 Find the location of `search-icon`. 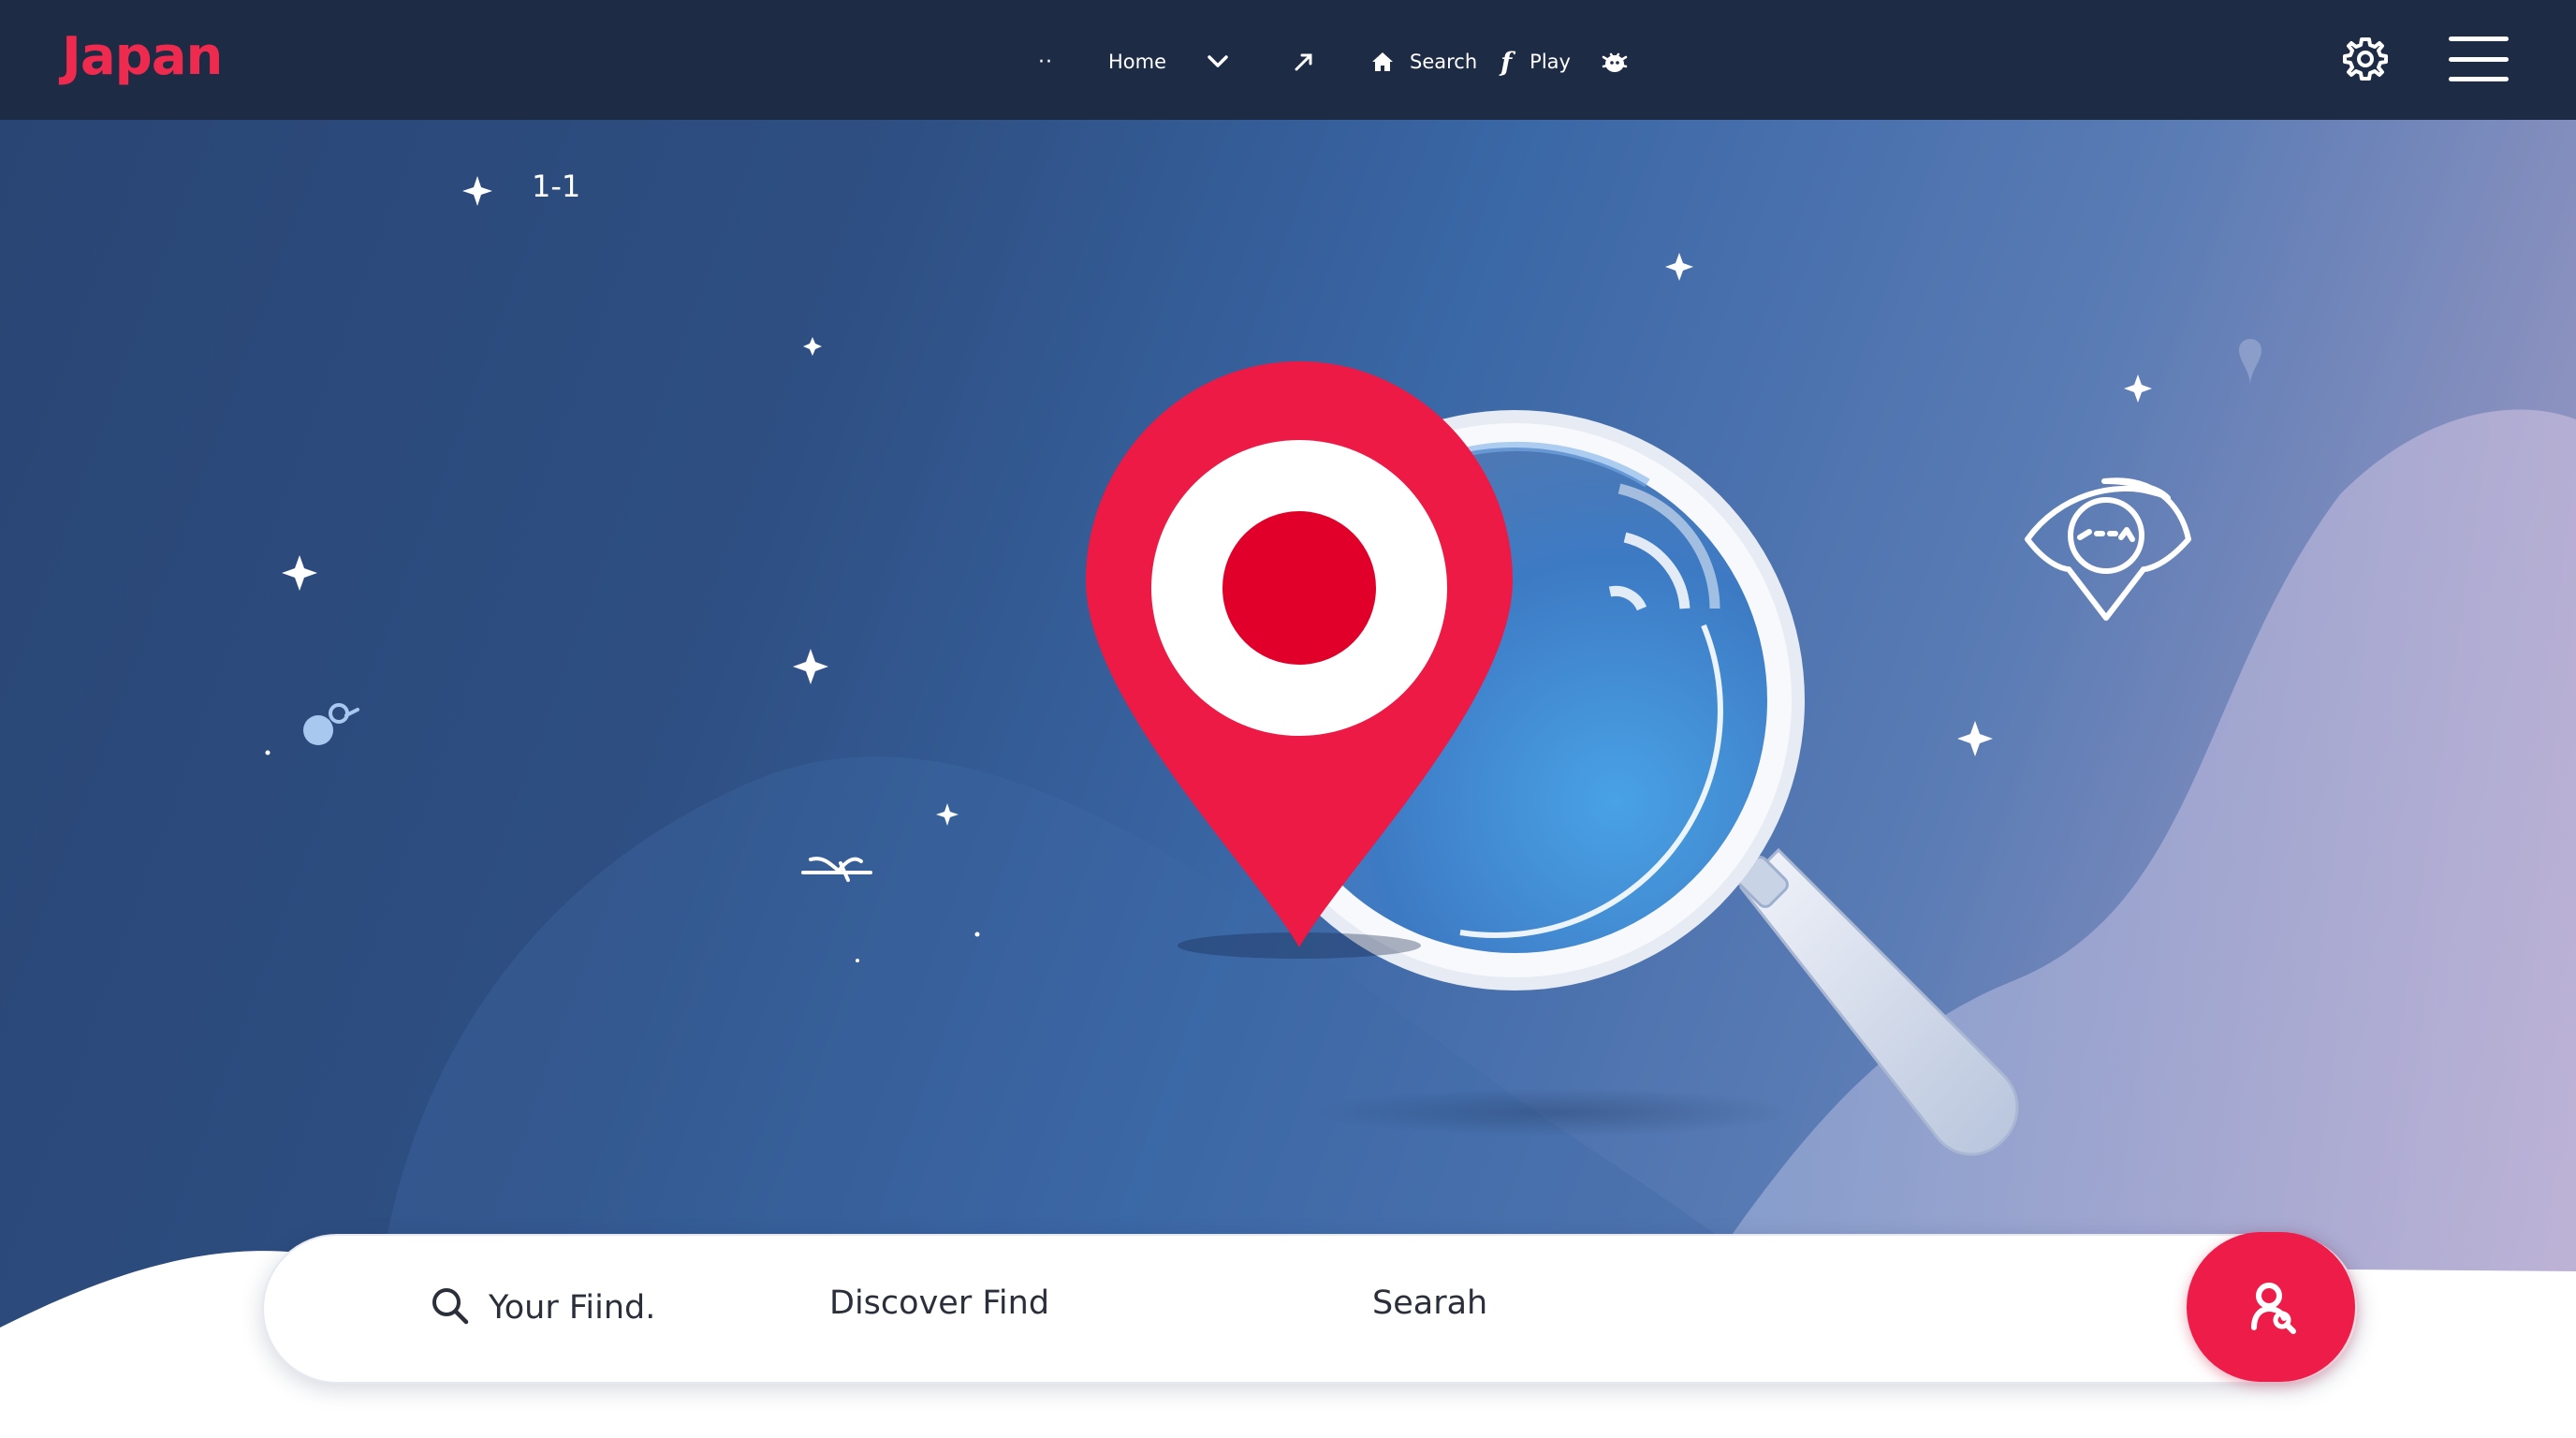

search-icon is located at coordinates (451, 1306).